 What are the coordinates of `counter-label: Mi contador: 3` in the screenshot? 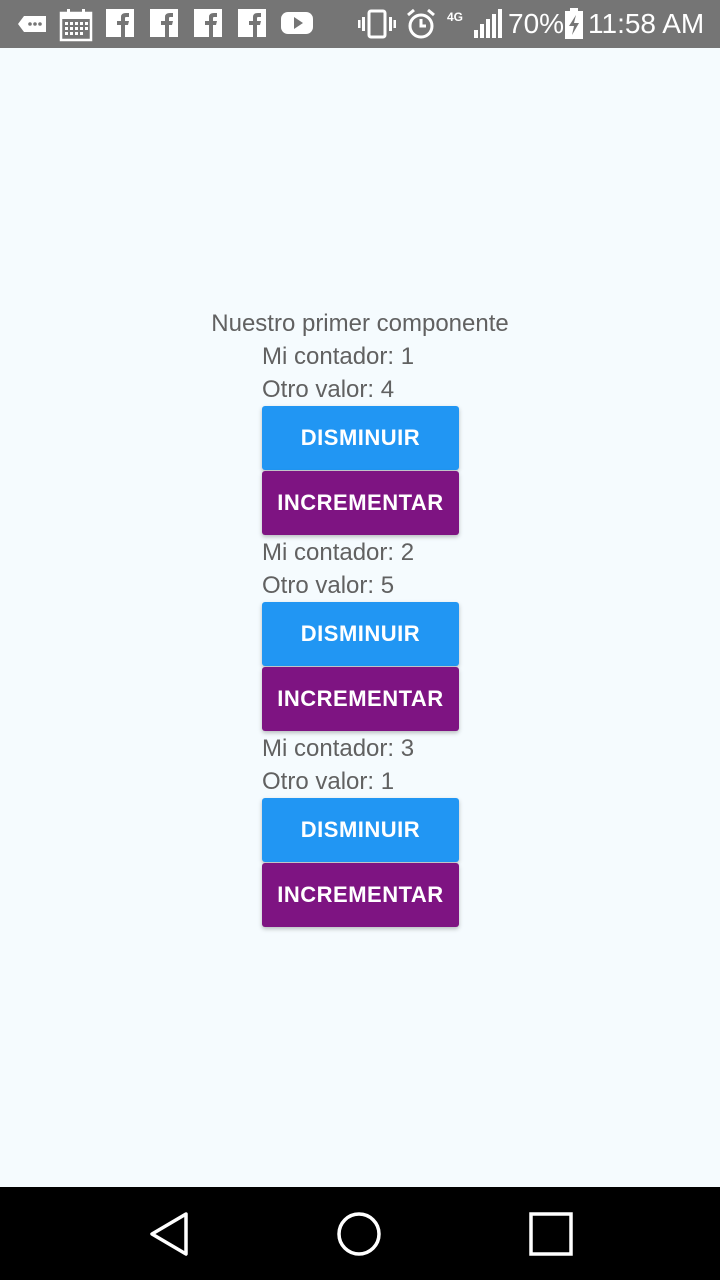 It's located at (338, 748).